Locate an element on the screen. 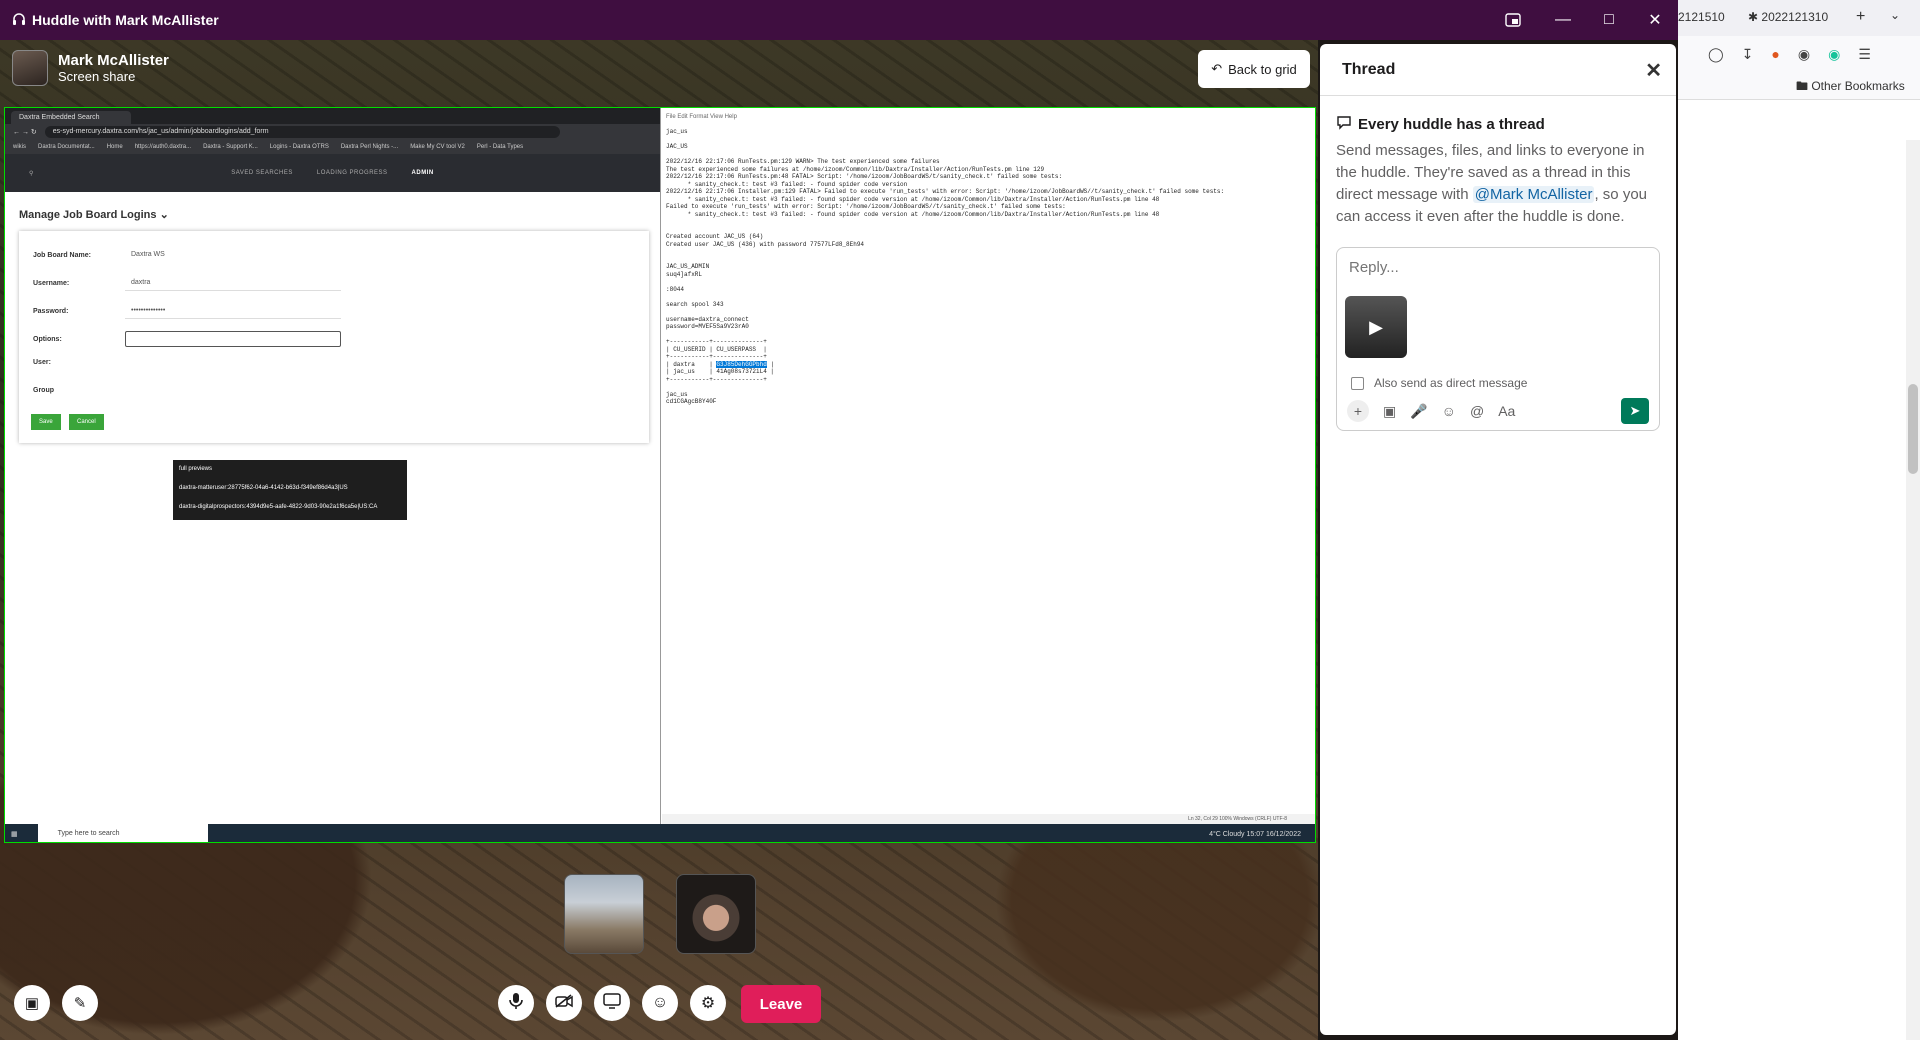 The width and height of the screenshot is (1920, 1040). back-to-grid-label: Back to grid is located at coordinates (1262, 69).